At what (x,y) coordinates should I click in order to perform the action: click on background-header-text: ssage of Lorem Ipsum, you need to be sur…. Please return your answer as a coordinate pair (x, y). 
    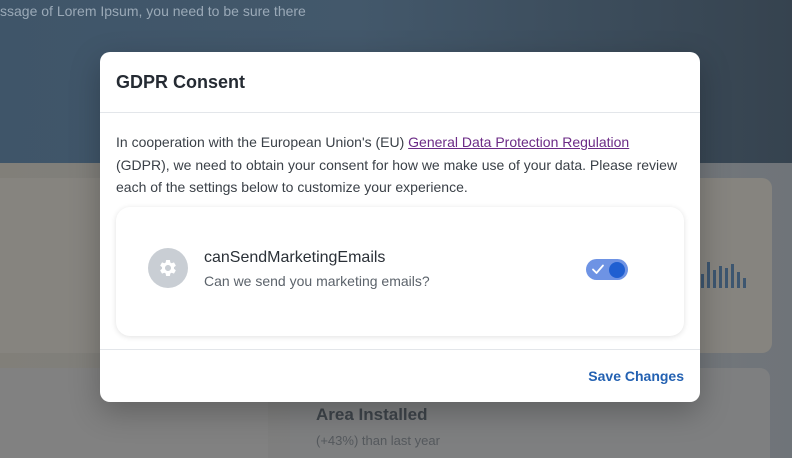
    Looking at the image, I should click on (153, 11).